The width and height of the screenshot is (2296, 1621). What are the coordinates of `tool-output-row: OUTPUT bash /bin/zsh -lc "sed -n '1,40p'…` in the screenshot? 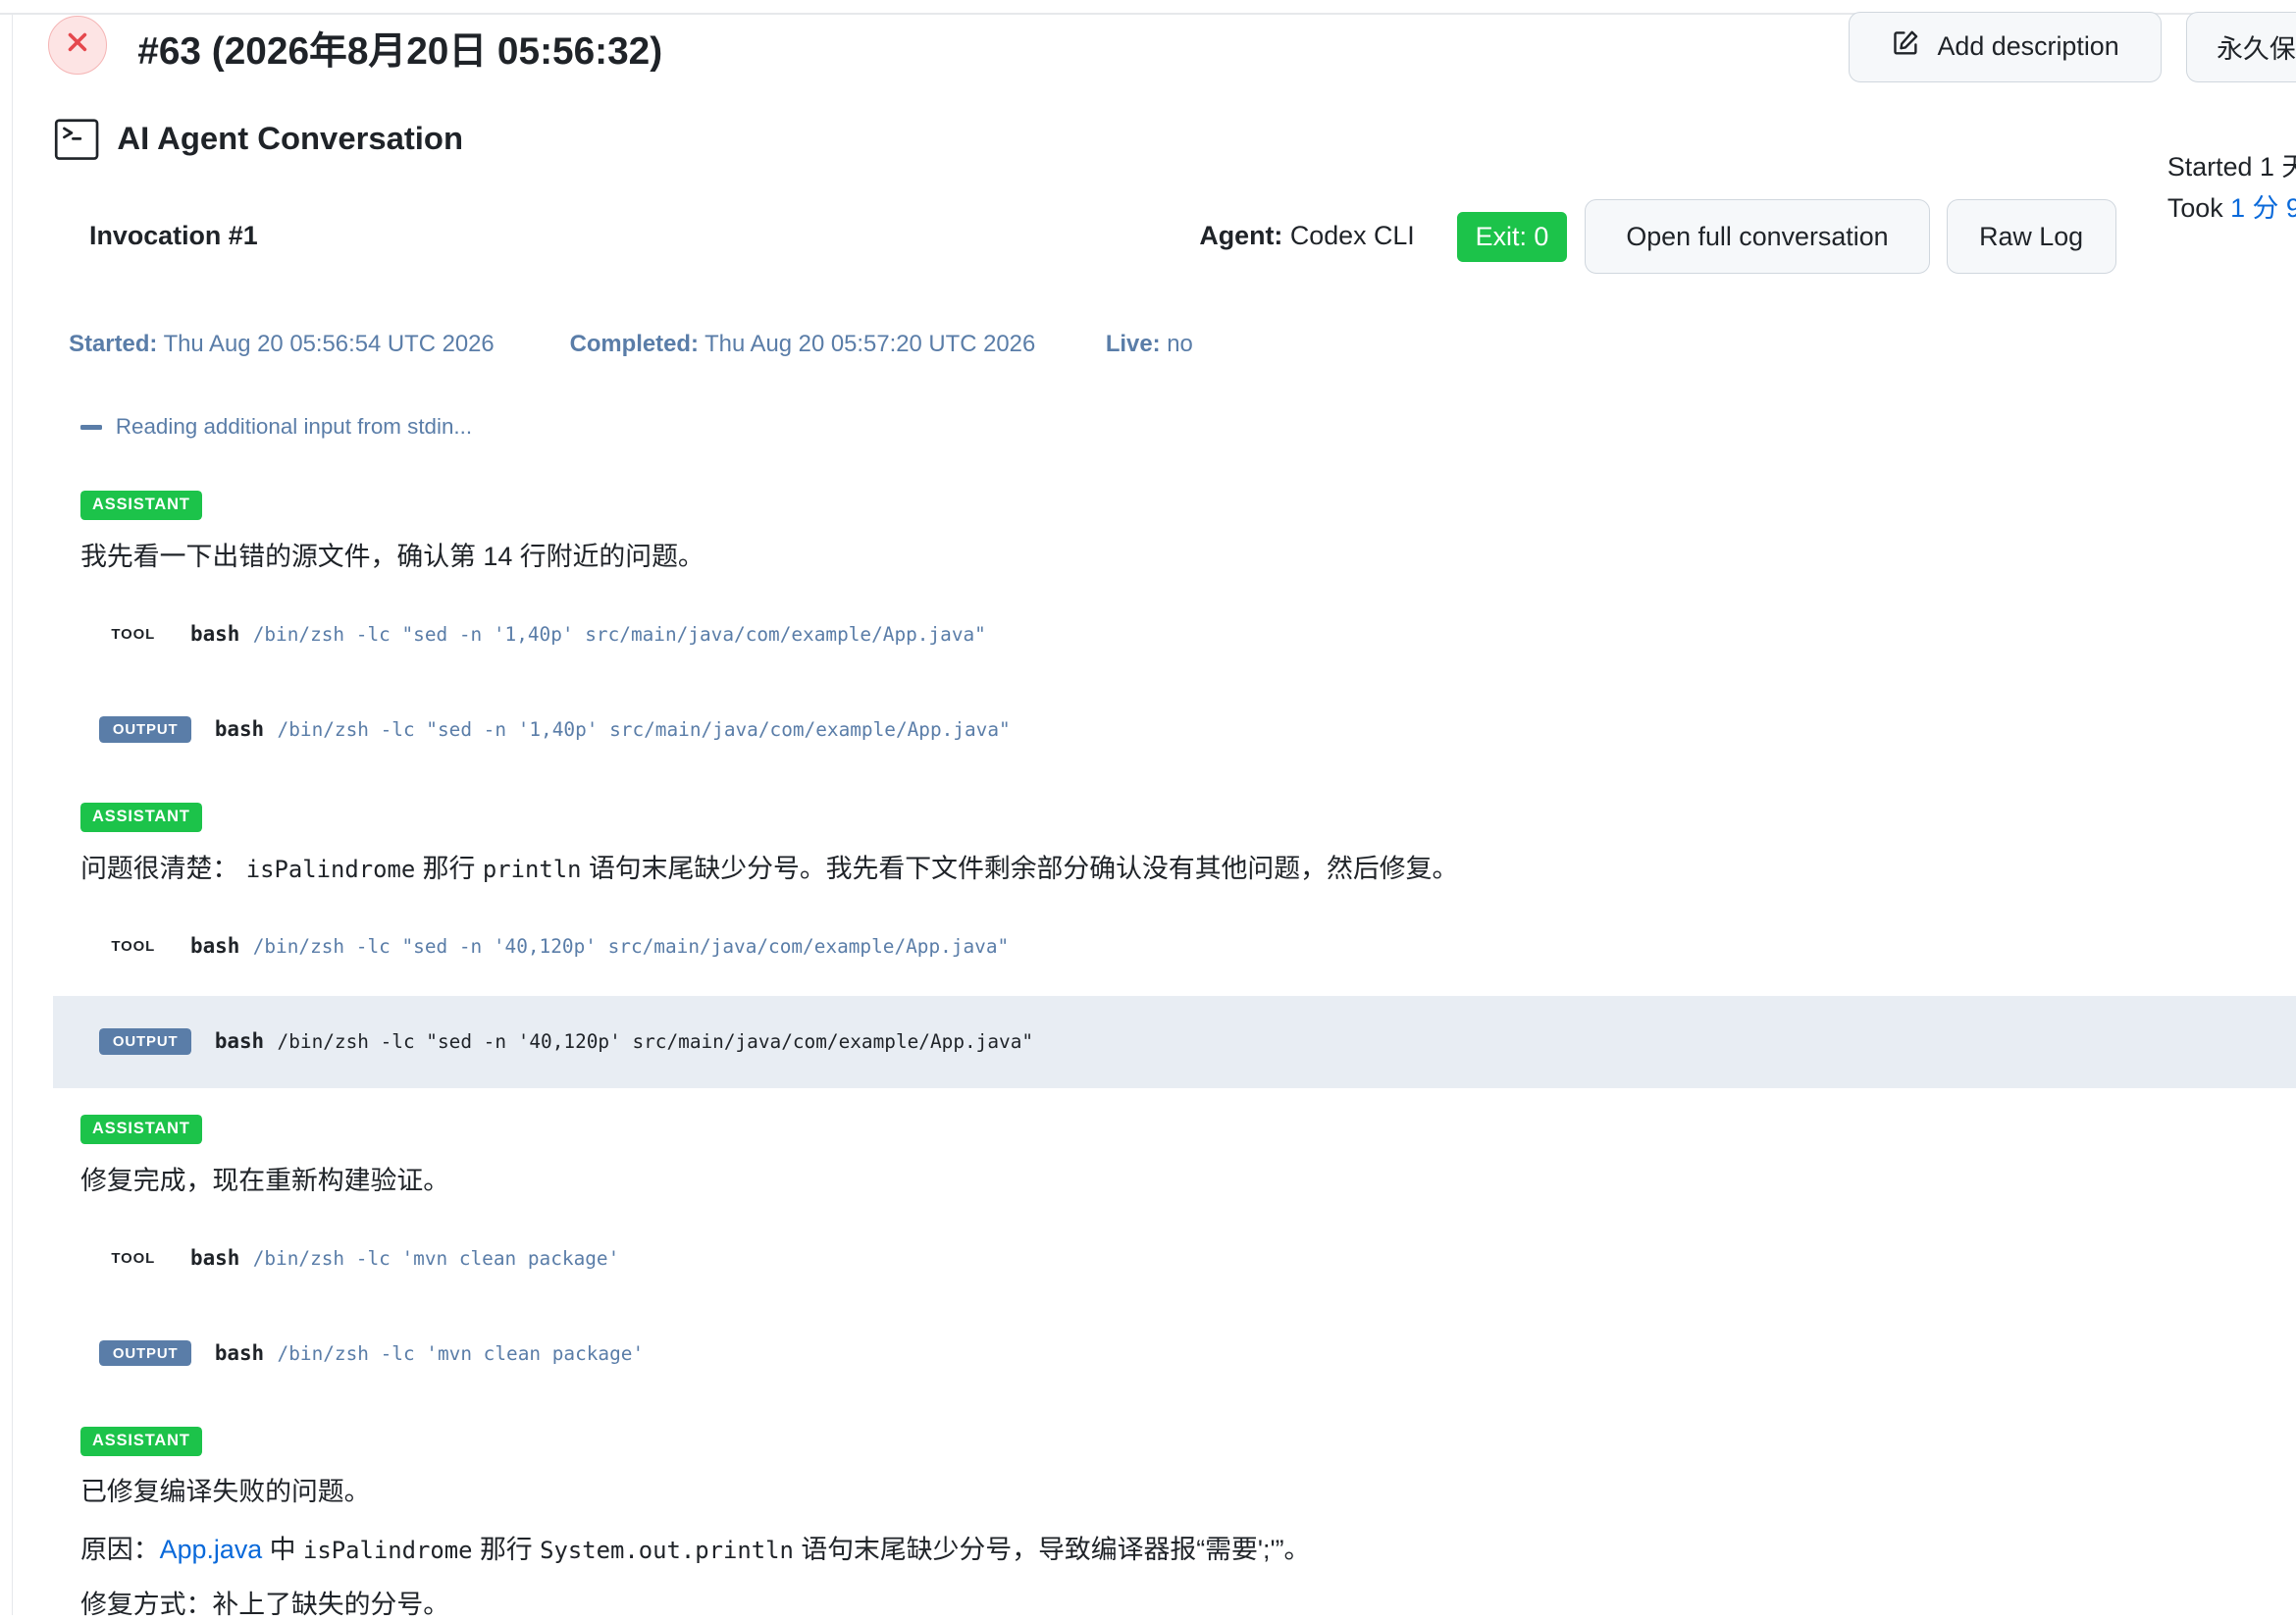 It's located at (545, 729).